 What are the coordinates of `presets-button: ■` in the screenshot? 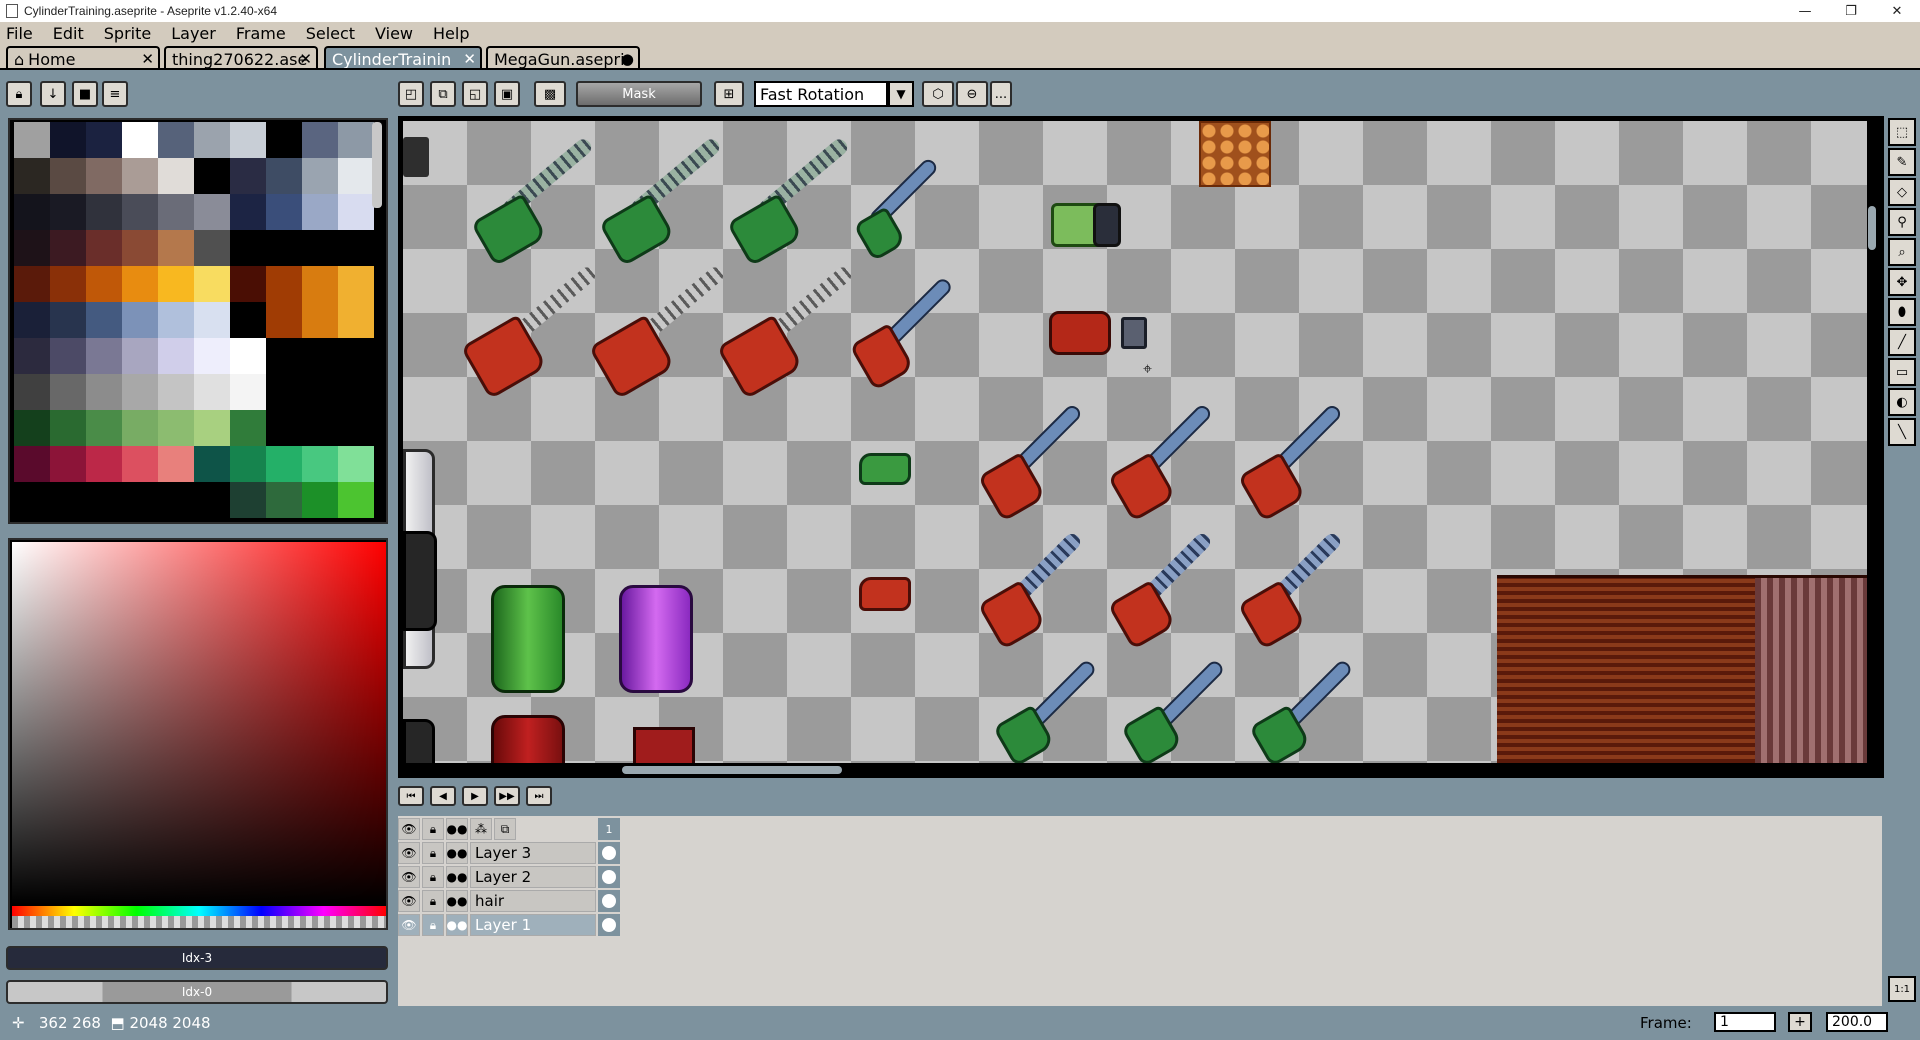 It's located at (85, 94).